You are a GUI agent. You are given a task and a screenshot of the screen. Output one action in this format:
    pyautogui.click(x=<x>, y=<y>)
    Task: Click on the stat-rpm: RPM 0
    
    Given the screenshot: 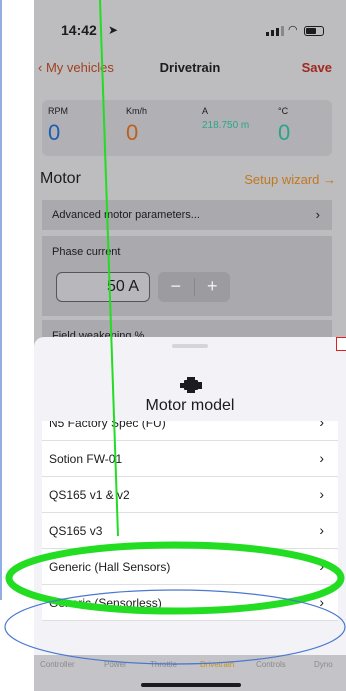 What is the action you would take?
    pyautogui.click(x=58, y=126)
    